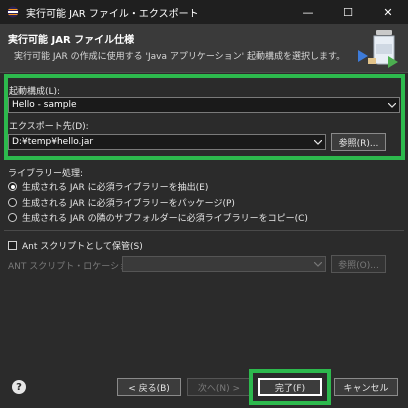  I want to click on ant-save-label: Ant スクリプトとして保管(S), so click(82, 247).